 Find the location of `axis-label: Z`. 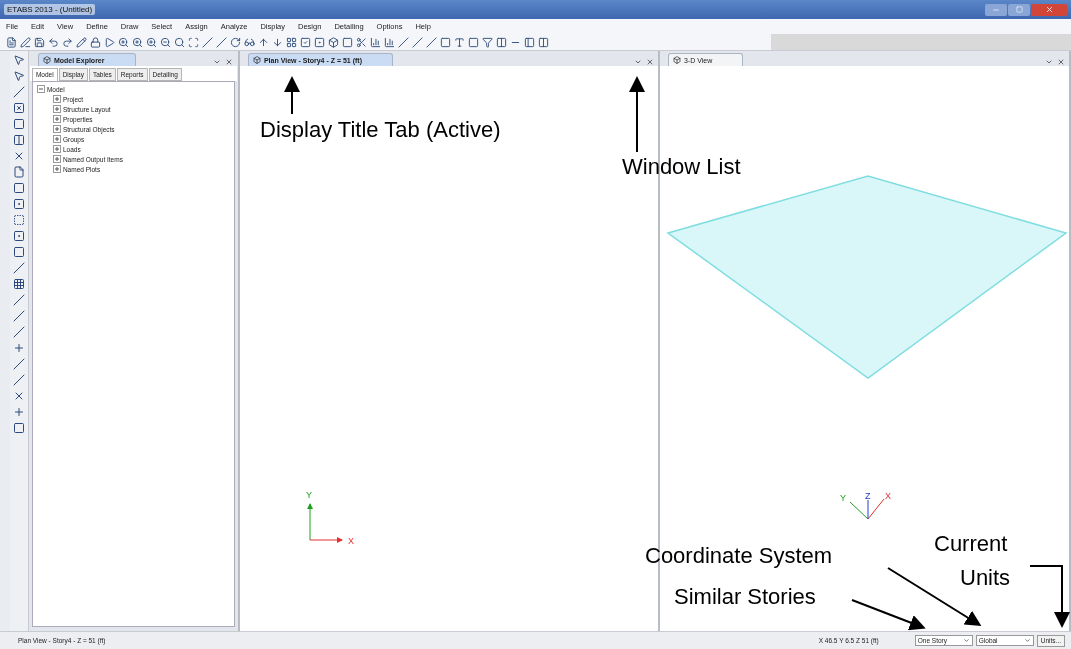

axis-label: Z is located at coordinates (867, 496).